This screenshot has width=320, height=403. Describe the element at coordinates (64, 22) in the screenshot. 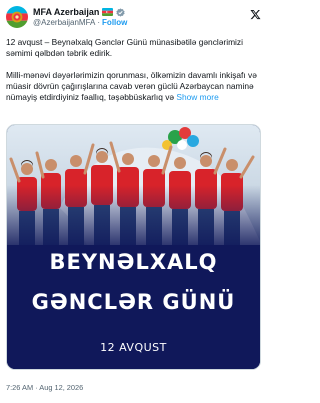

I see `account-handle: @AzerbaijanMFA` at that location.